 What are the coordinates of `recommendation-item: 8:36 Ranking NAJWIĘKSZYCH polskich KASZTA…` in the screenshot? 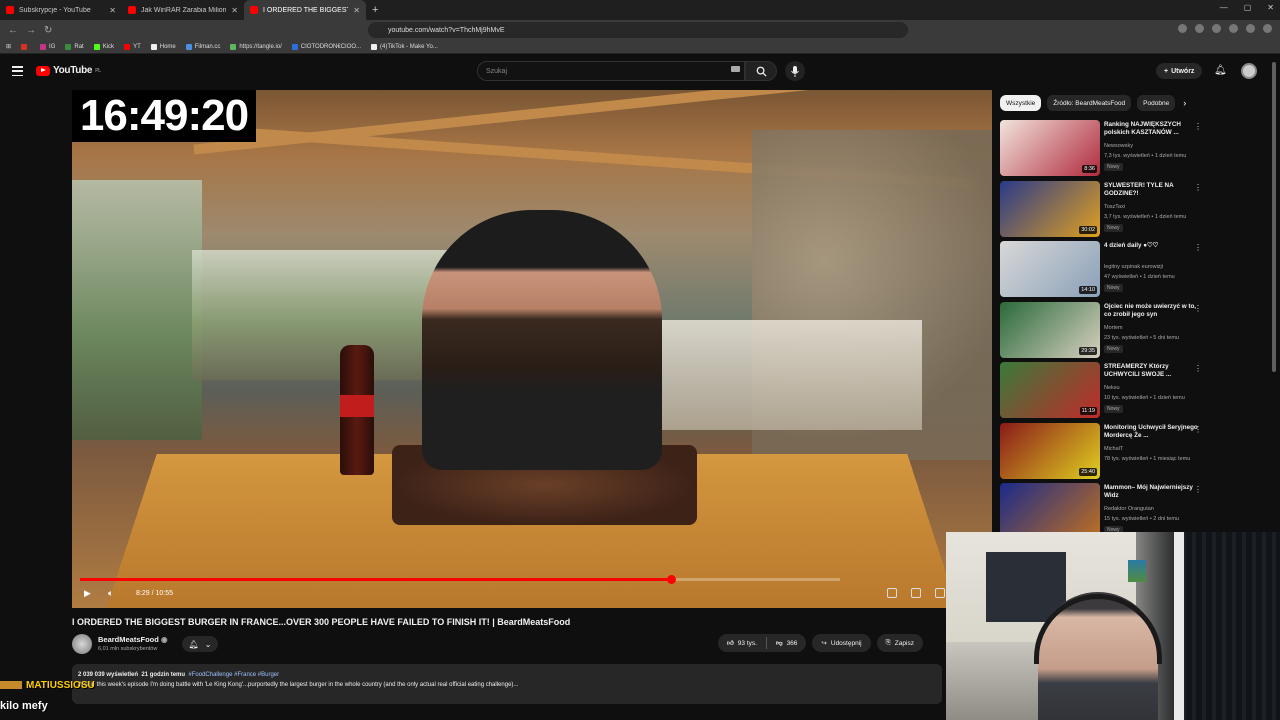 It's located at (1115, 150).